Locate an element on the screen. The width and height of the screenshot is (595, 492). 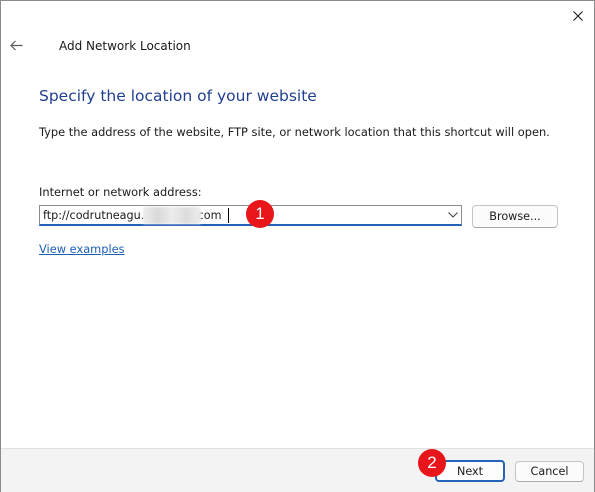
address-label: Internet or network address: is located at coordinates (120, 192).